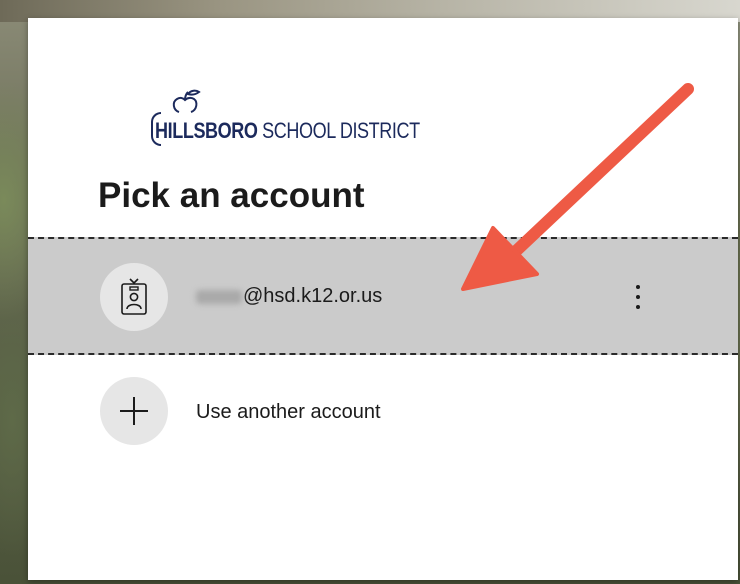 The width and height of the screenshot is (740, 584). Describe the element at coordinates (206, 130) in the screenshot. I see `district-name-bold: HILLSBORO` at that location.